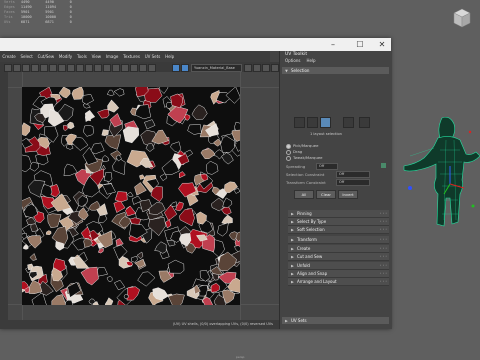 The height and width of the screenshot is (360, 480). I want to click on section-cut-and-sew: ▶ Cut and Sew • • •, so click(338, 257).